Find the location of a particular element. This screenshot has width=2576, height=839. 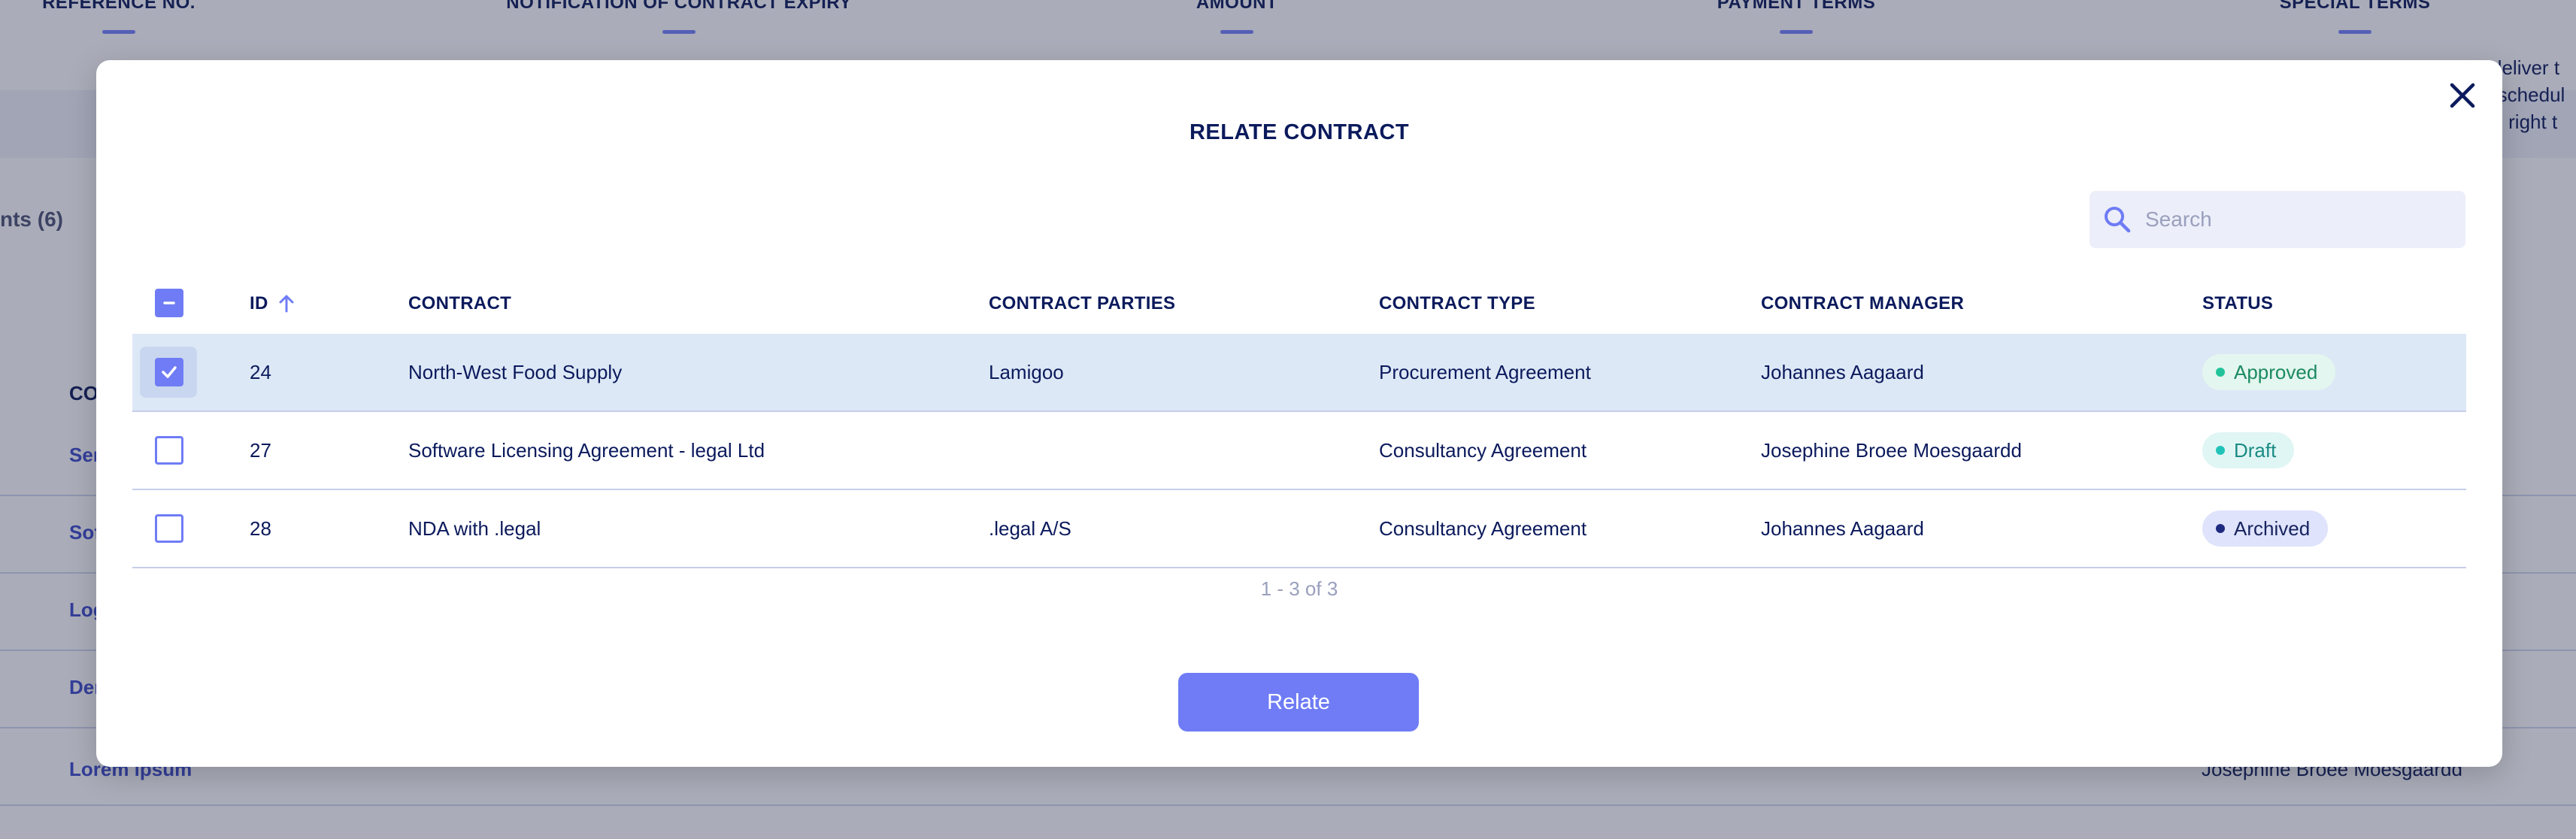

cell-contract-manager: Josephine Broee Moesgaardd is located at coordinates (1891, 450).